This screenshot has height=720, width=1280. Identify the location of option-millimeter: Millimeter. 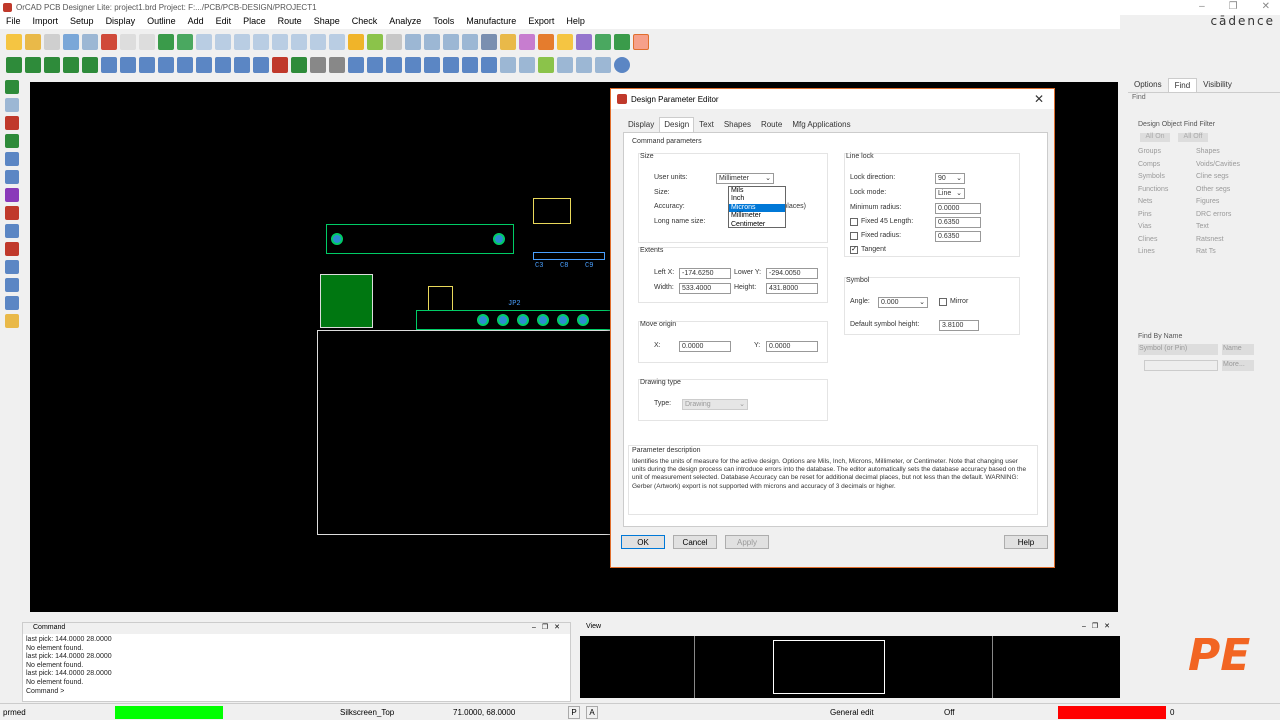
(757, 216).